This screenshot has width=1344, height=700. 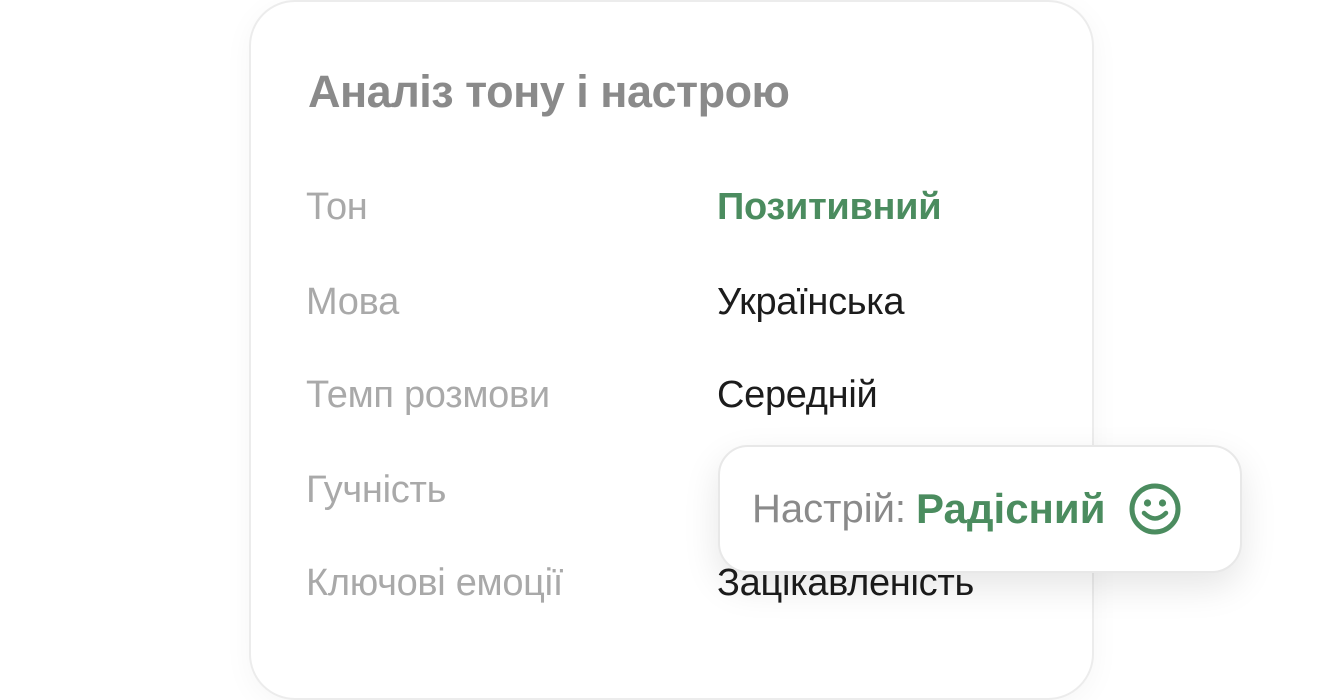 I want to click on row-label-tone: Тон, so click(x=337, y=207).